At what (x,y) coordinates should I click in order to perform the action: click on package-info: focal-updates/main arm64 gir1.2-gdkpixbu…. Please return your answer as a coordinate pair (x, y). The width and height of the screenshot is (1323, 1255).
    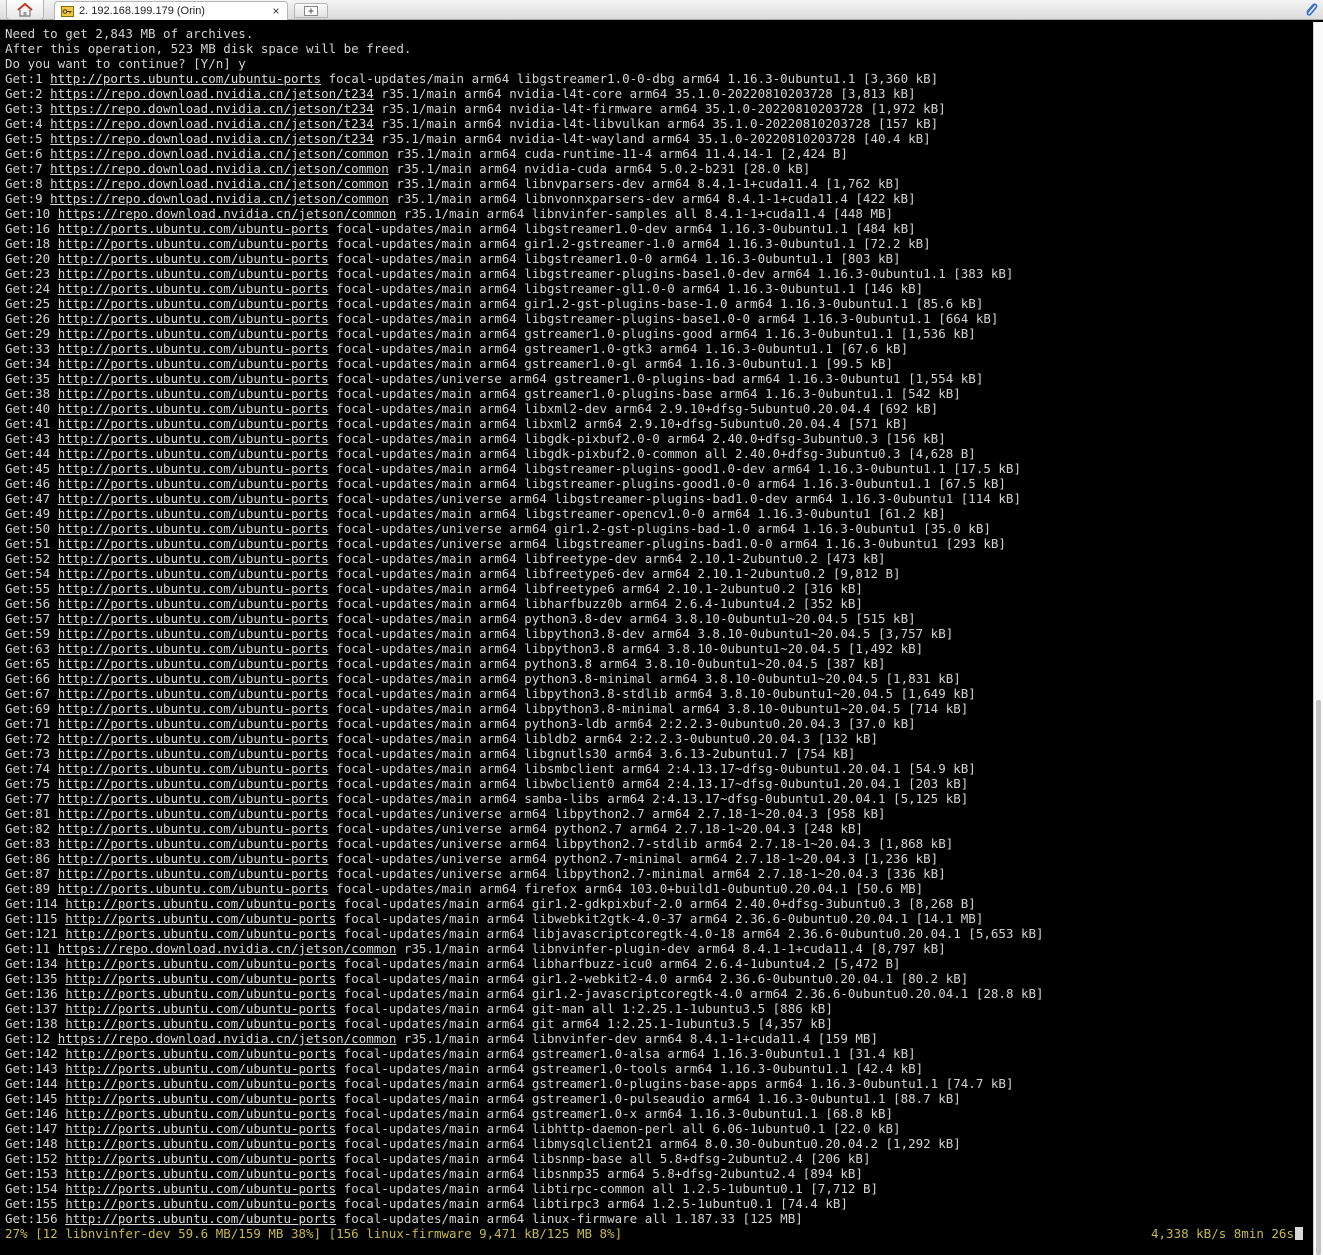
    Looking at the image, I should click on (656, 903).